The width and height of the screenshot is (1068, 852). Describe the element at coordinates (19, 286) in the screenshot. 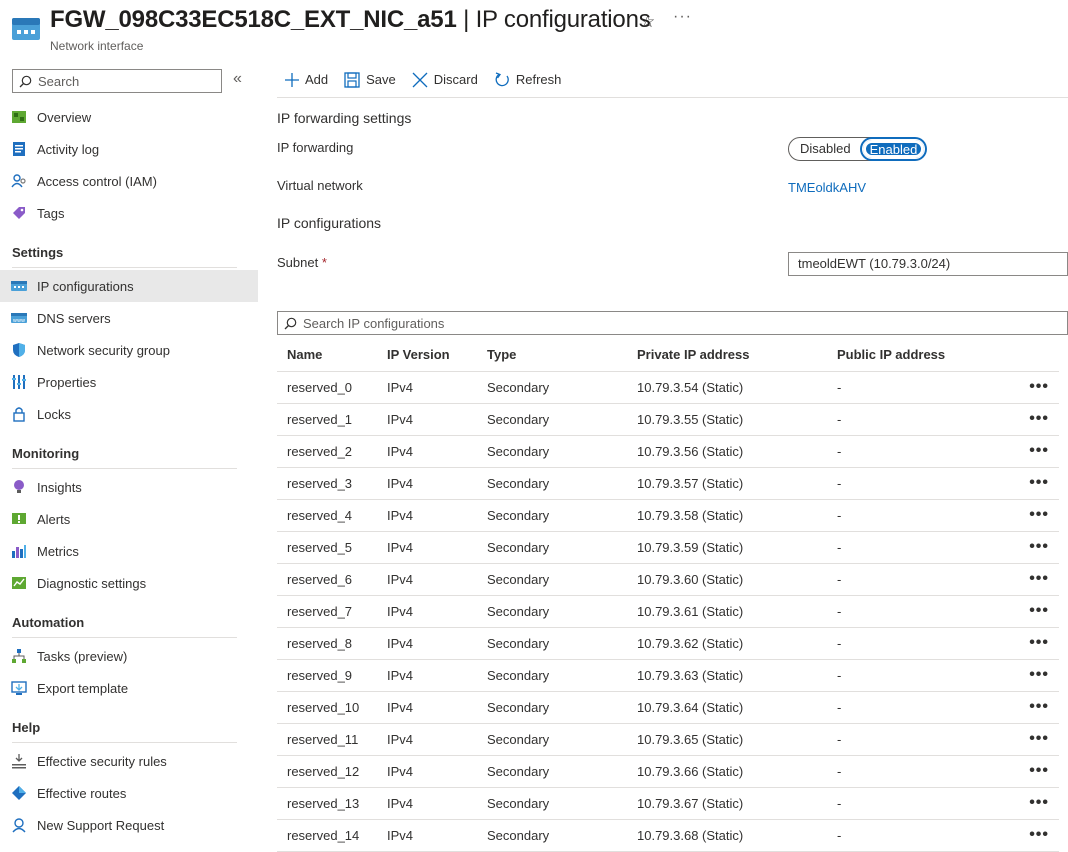

I see `ip-config-icon` at that location.